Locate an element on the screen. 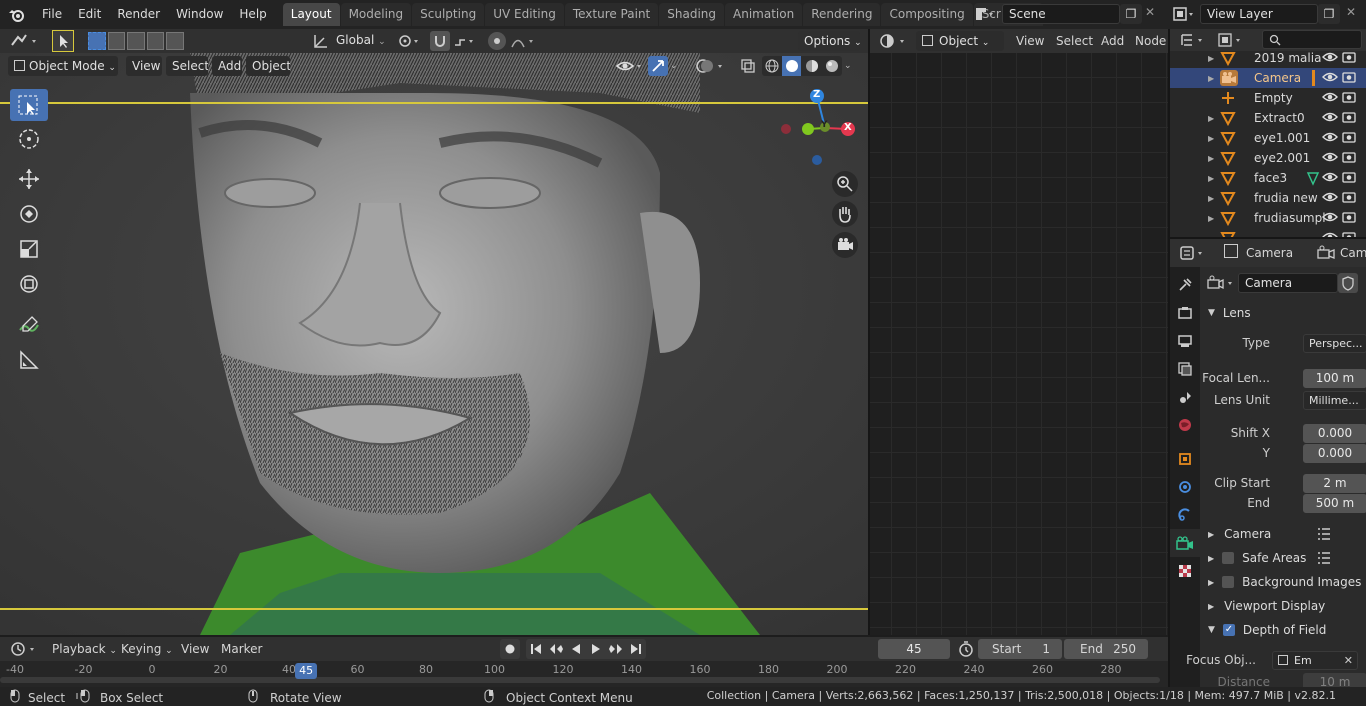 This screenshot has width=1366, height=706. timeline-menu-marker: Marker is located at coordinates (241, 649).